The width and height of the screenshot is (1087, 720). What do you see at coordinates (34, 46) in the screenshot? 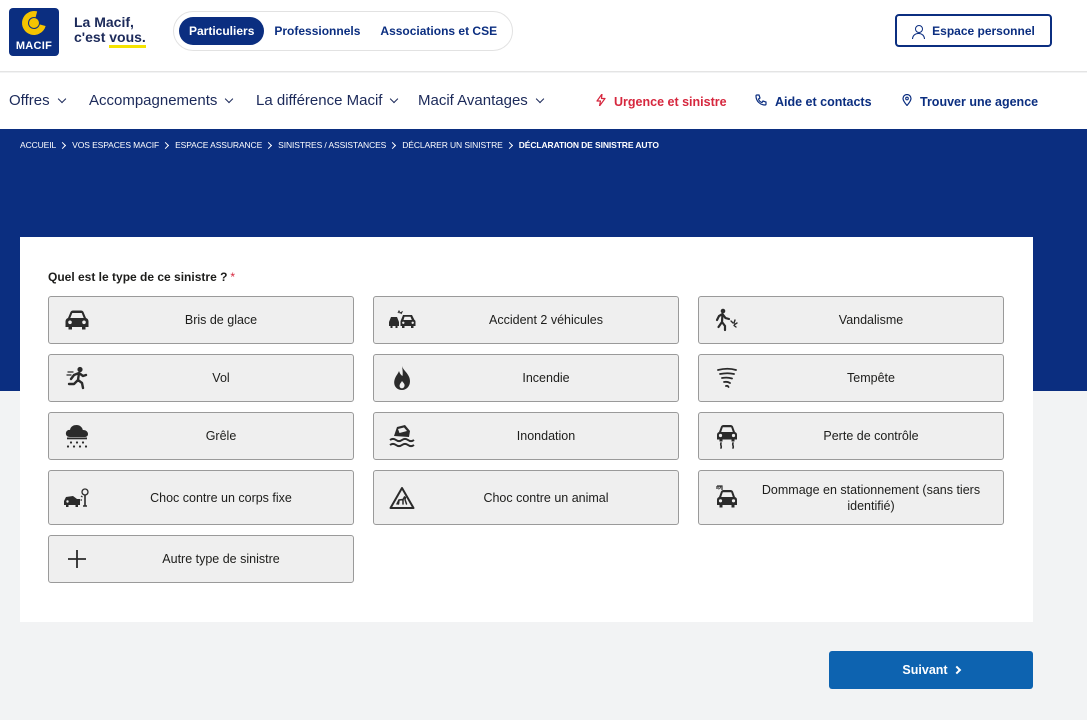
I see `logo-text: MACIF` at bounding box center [34, 46].